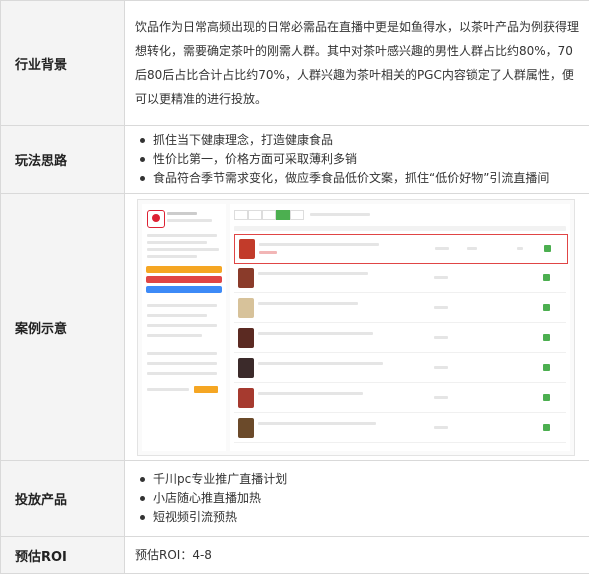  What do you see at coordinates (371, 517) in the screenshot?
I see `product-item-3: 短视频引流预热` at bounding box center [371, 517].